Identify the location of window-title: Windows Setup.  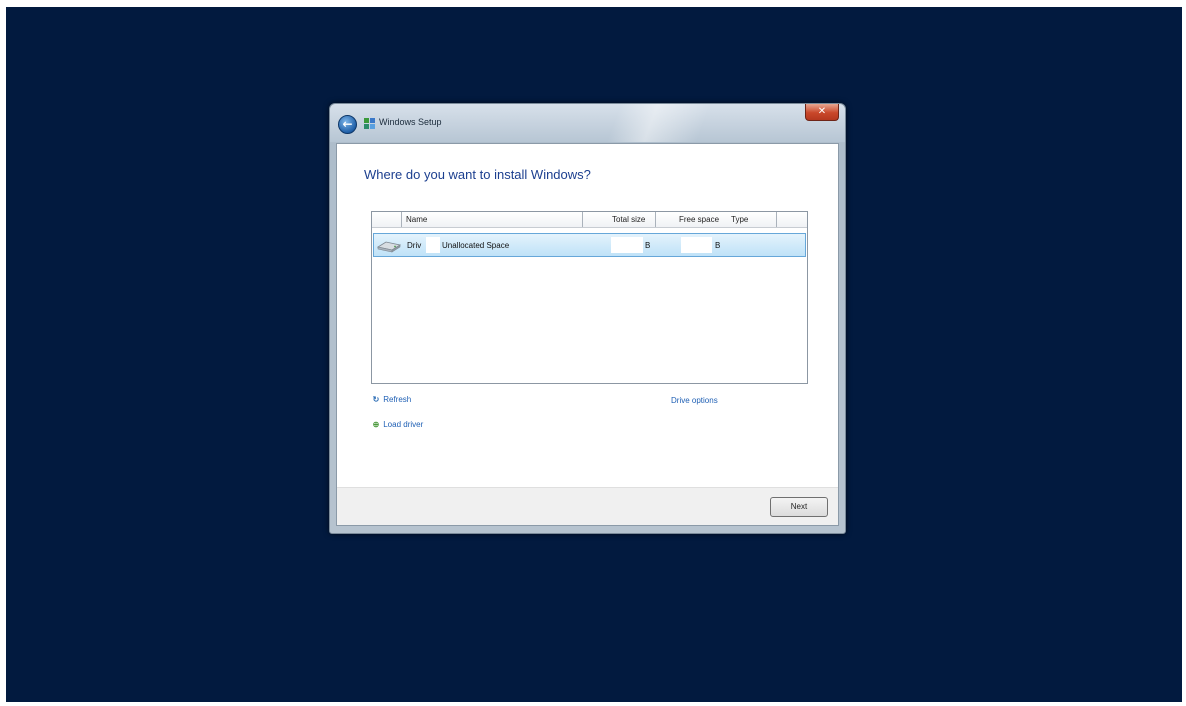
(410, 122).